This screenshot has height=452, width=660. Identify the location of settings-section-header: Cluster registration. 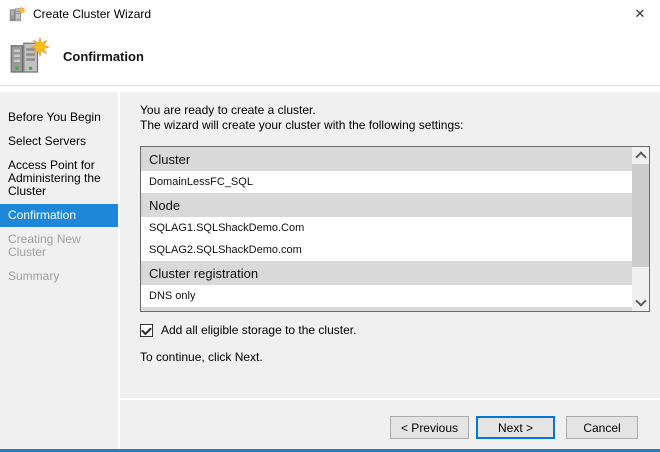
(386, 273).